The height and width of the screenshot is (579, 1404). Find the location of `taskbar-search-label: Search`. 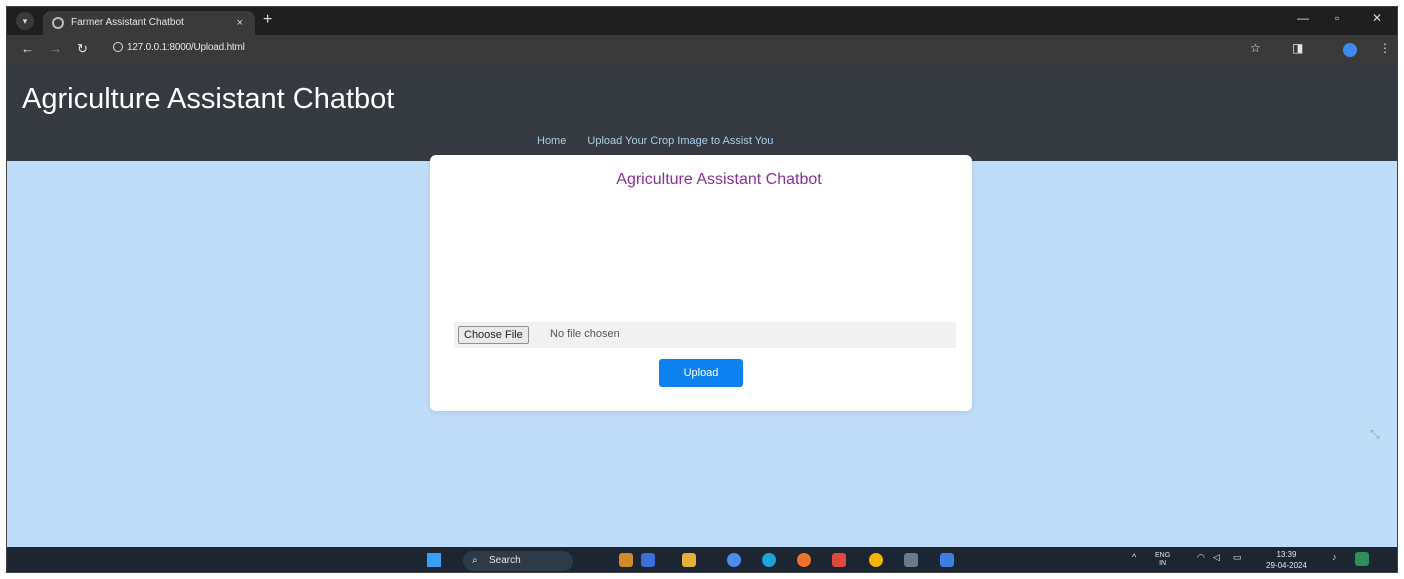

taskbar-search-label: Search is located at coordinates (505, 560).